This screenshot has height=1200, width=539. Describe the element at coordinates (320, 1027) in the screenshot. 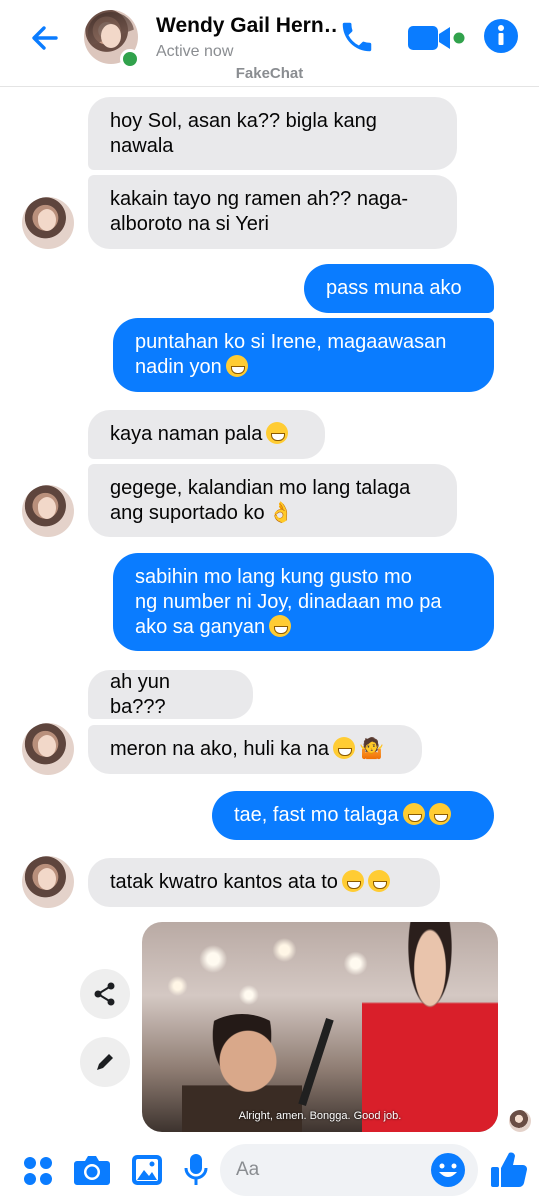

I see `photo-message: Alright, amen. Bongga. Good job.` at that location.